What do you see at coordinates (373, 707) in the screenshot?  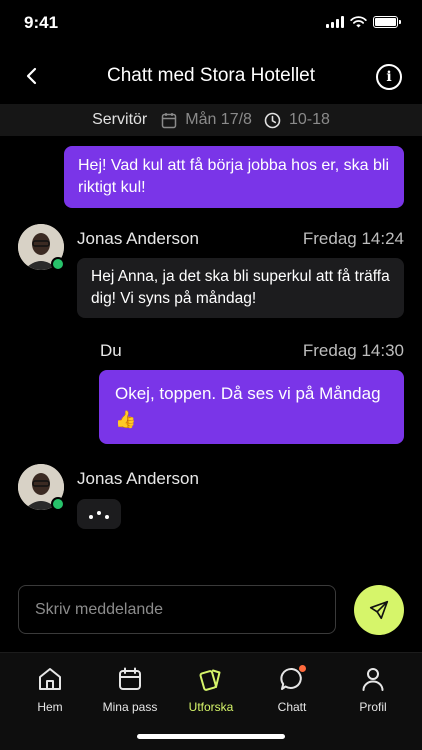 I see `tab-label: Profil` at bounding box center [373, 707].